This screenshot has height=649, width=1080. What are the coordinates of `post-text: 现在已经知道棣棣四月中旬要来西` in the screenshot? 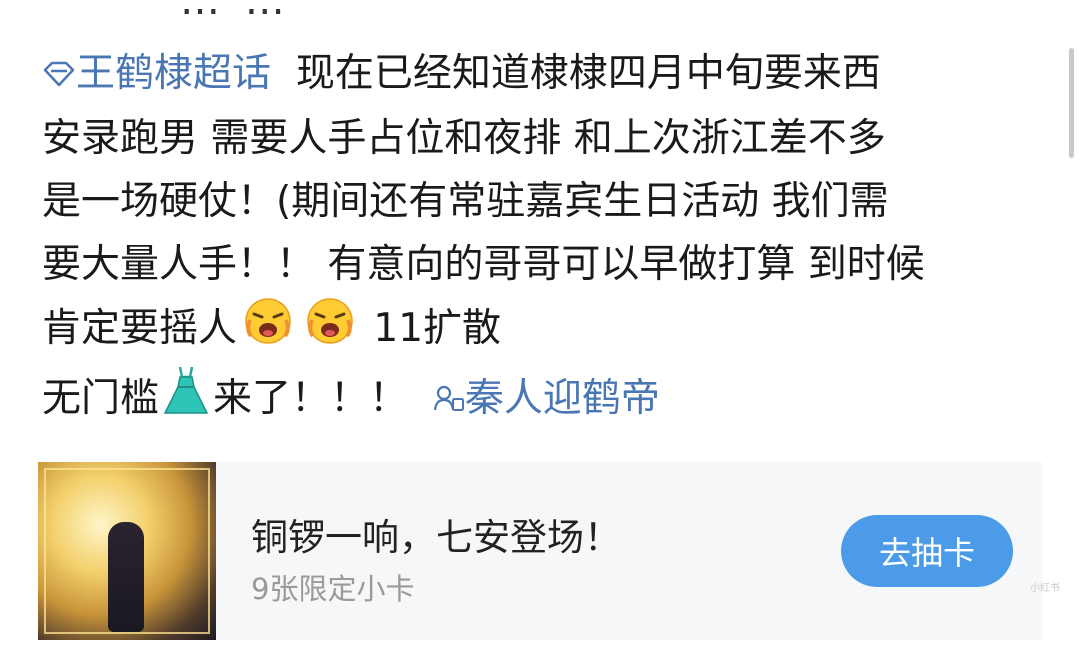 It's located at (588, 73).